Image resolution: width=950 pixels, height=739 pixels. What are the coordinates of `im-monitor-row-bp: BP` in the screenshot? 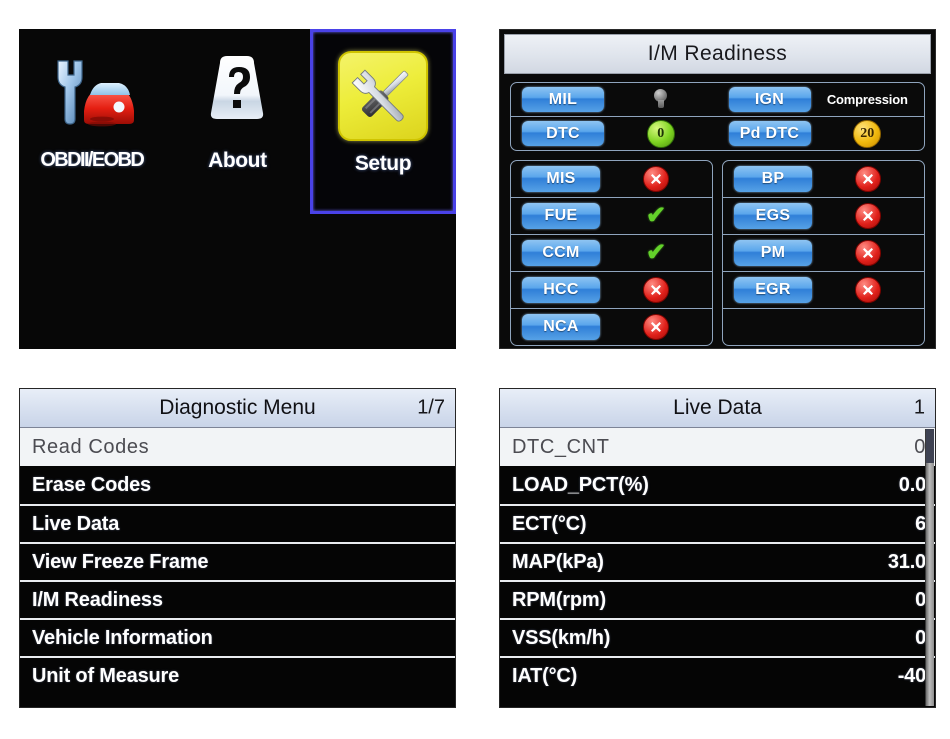 It's located at (823, 179).